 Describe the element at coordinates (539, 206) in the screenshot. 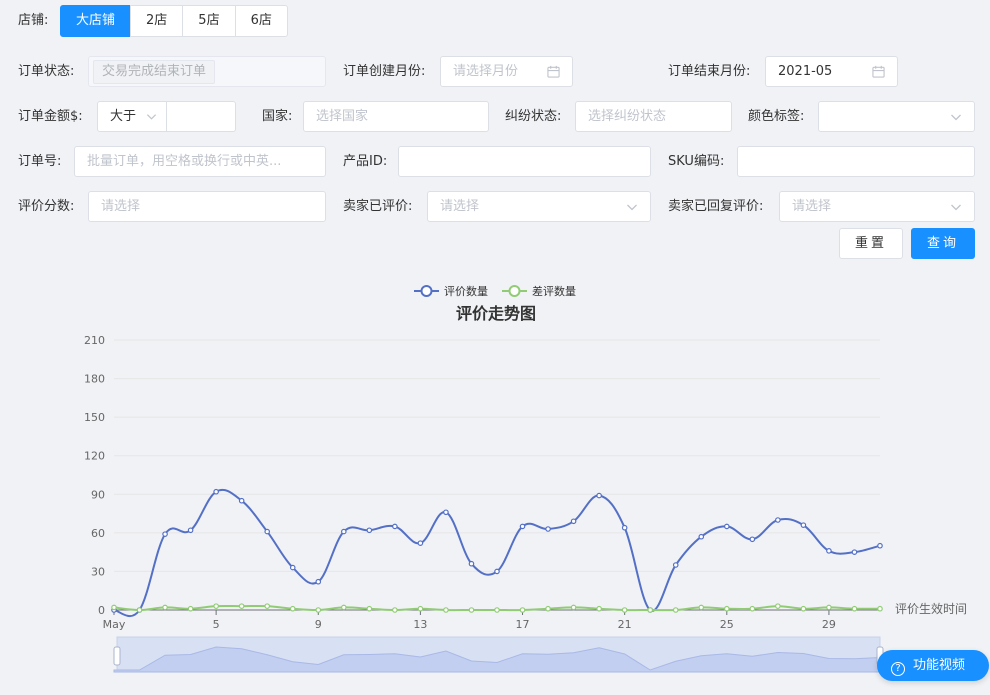

I see `seller-rated-select: 请选择` at that location.